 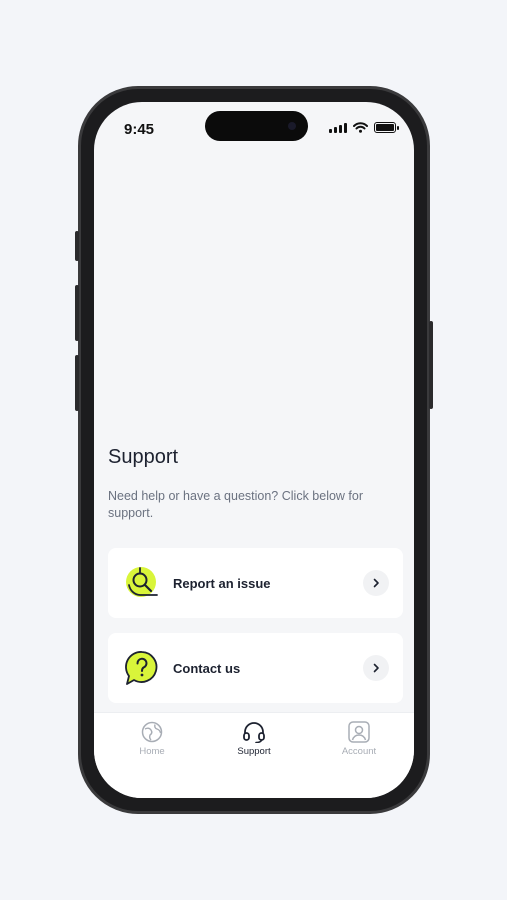 I want to click on tab-account-label: Account, so click(x=359, y=751).